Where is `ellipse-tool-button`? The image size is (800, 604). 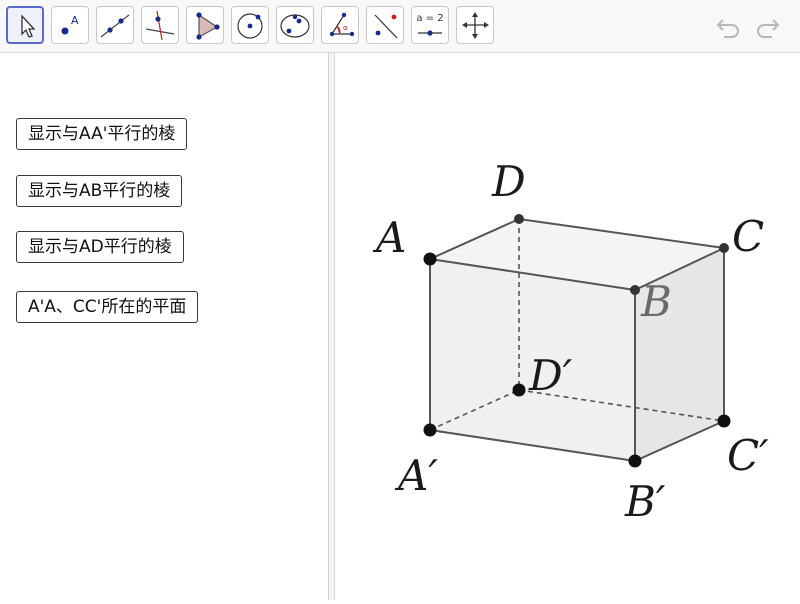 ellipse-tool-button is located at coordinates (295, 25).